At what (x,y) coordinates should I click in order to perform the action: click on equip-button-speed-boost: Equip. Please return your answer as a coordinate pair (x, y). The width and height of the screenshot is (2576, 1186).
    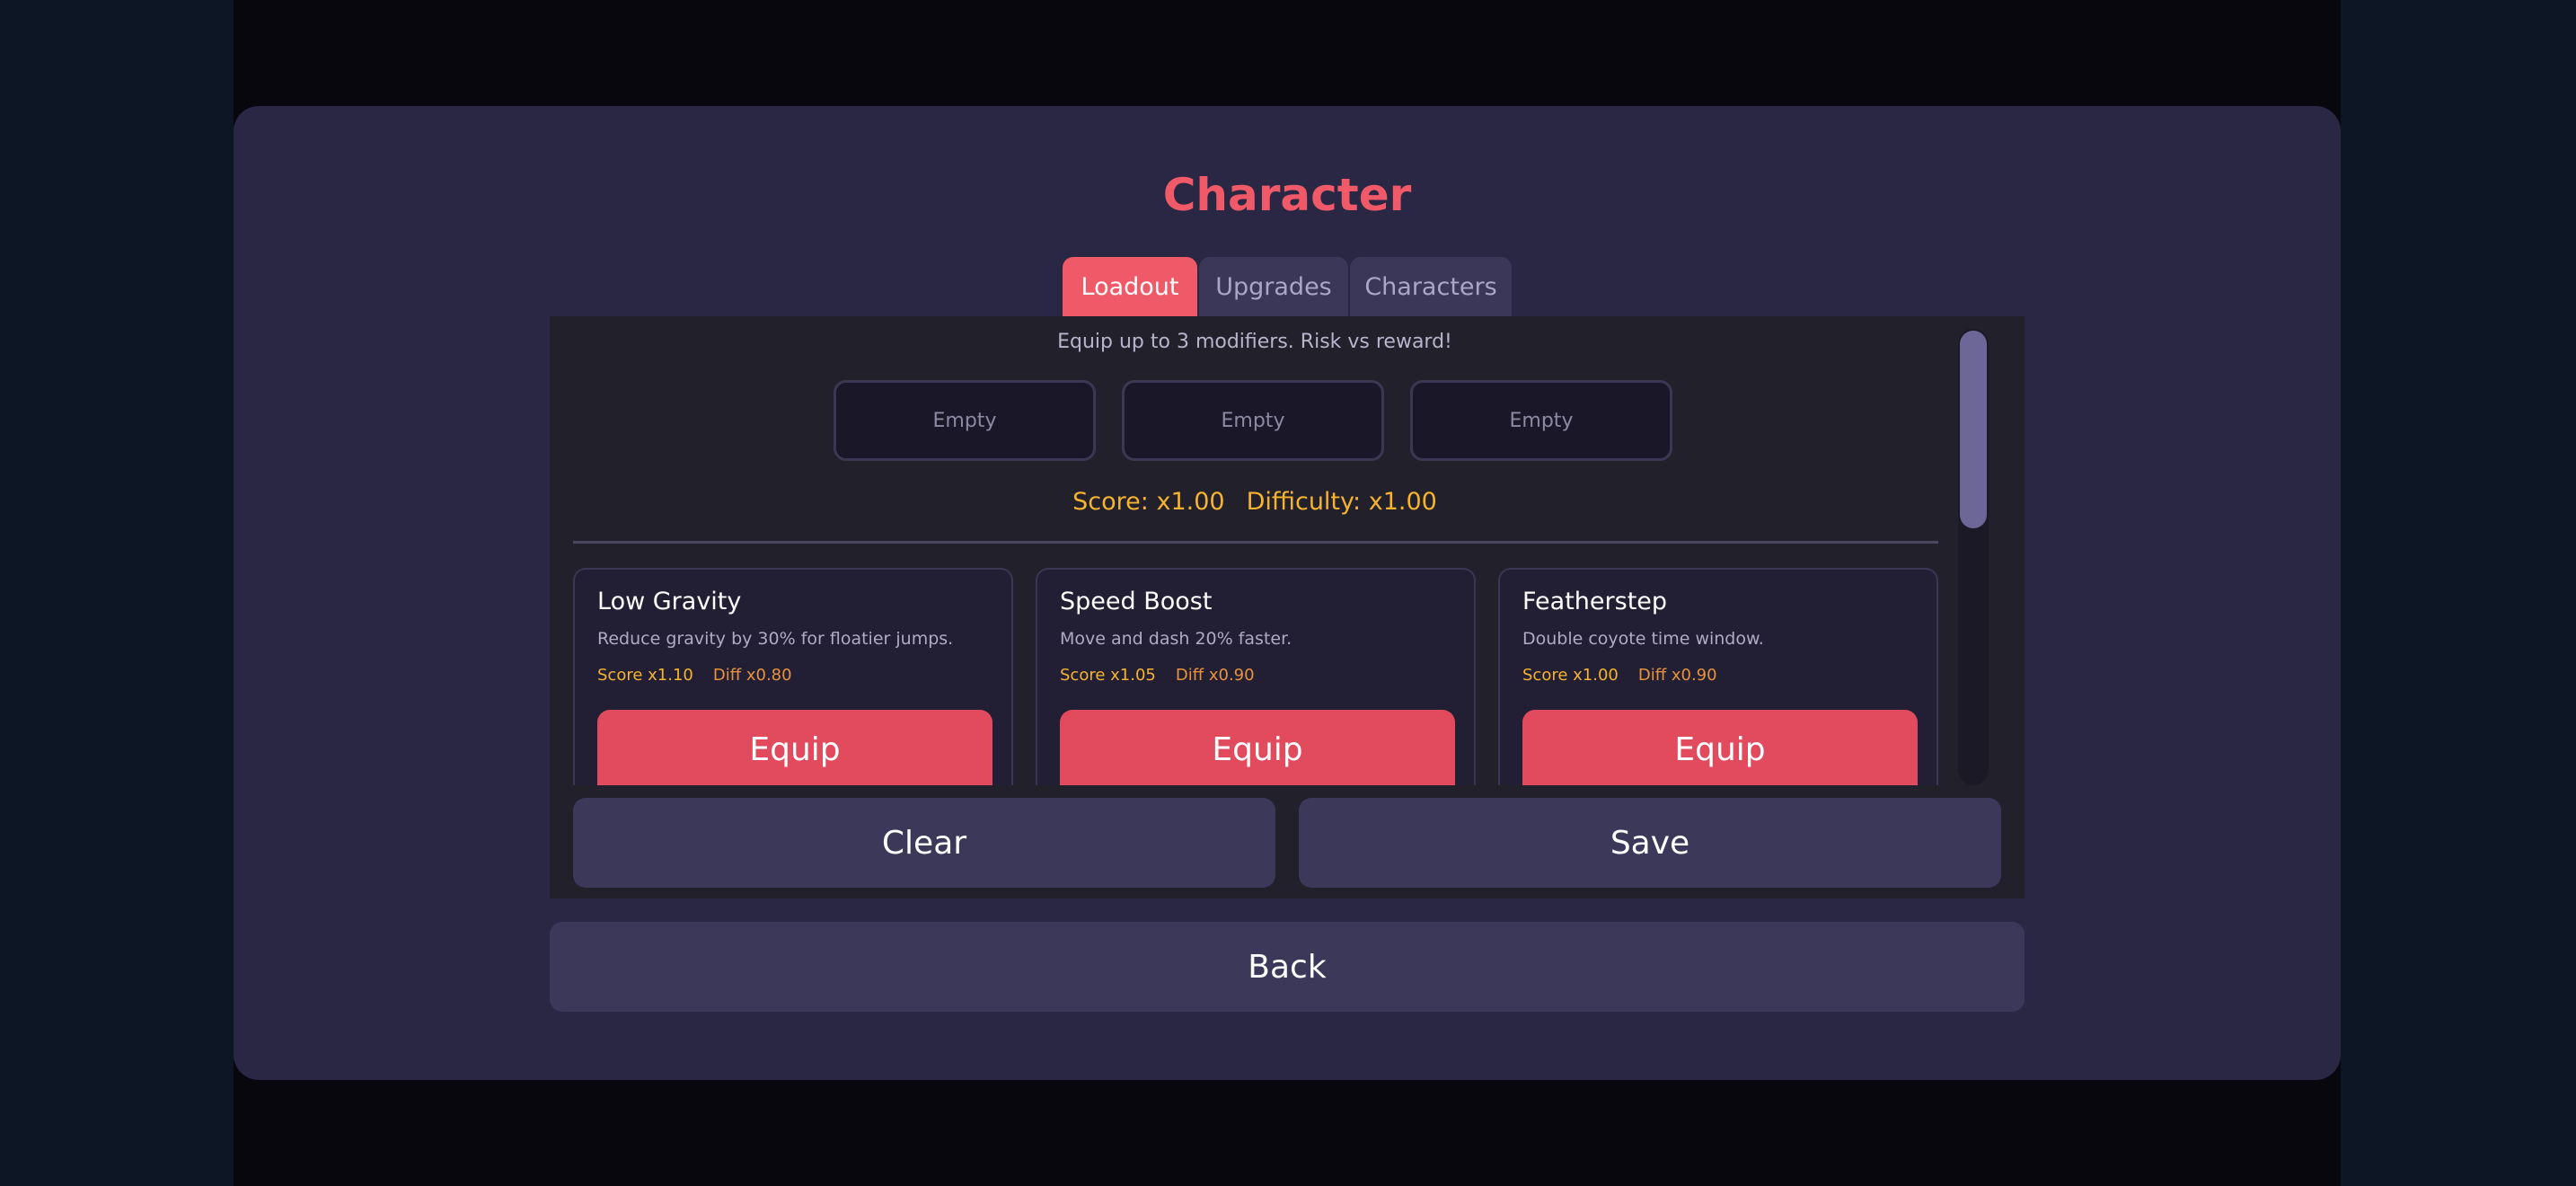
    Looking at the image, I should click on (1257, 747).